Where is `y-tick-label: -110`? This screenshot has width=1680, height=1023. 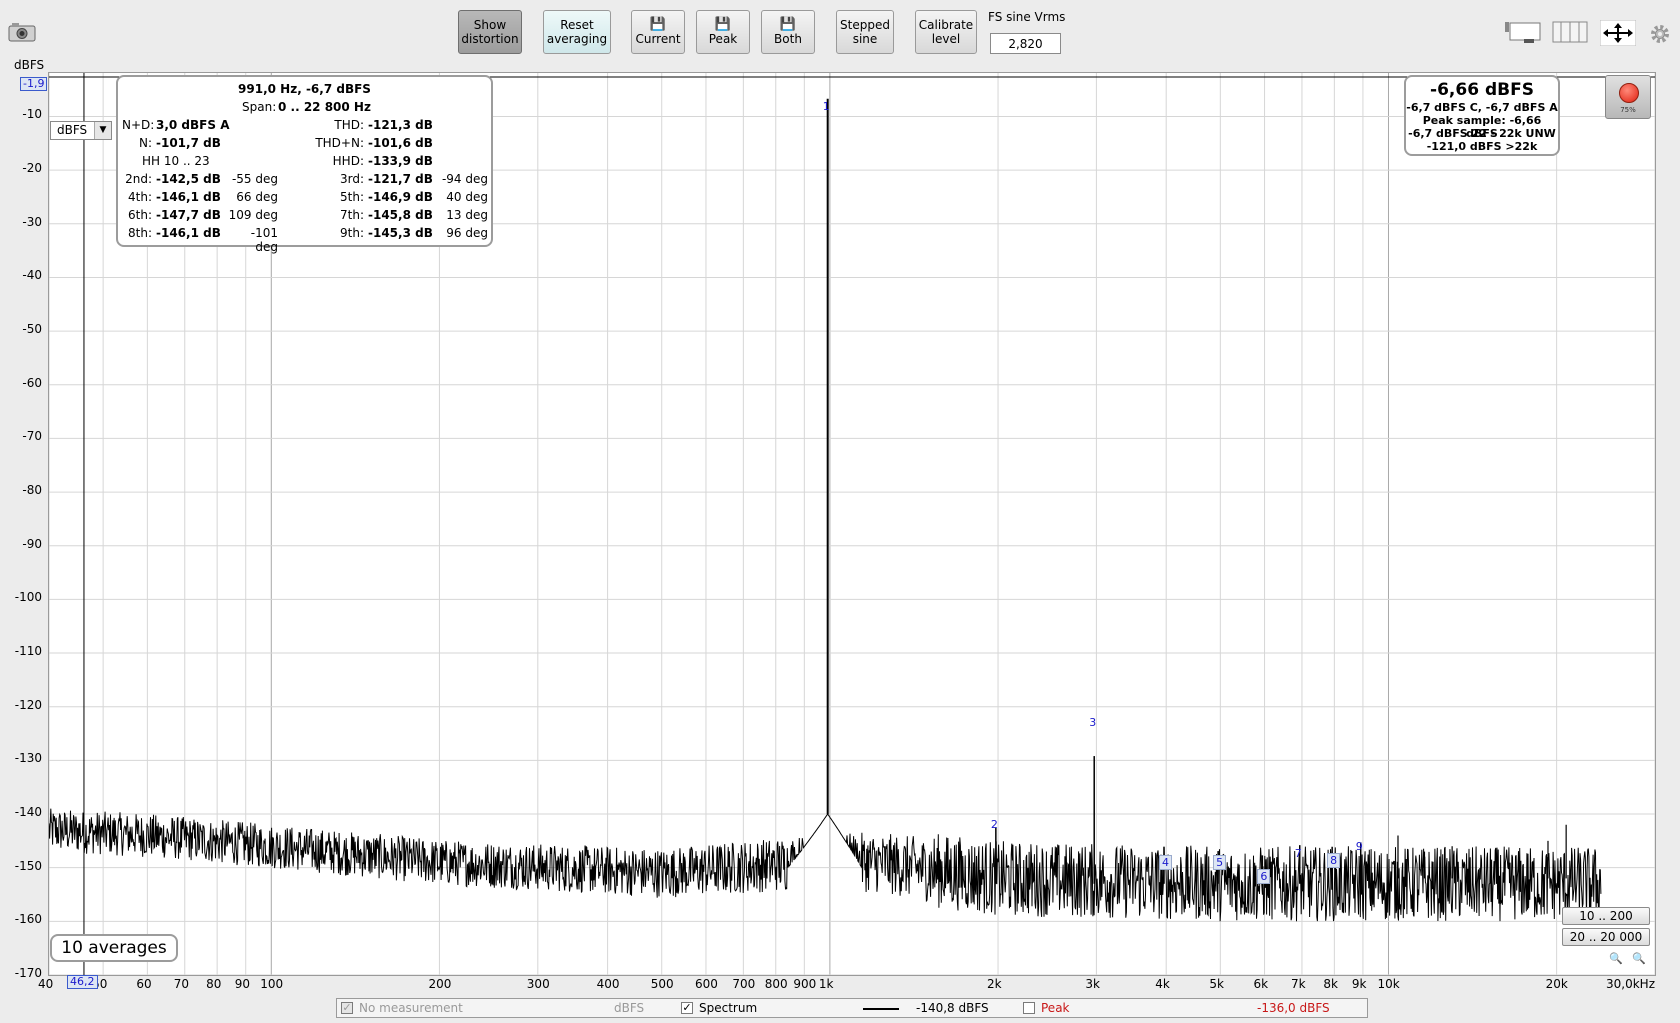 y-tick-label: -110 is located at coordinates (28, 651).